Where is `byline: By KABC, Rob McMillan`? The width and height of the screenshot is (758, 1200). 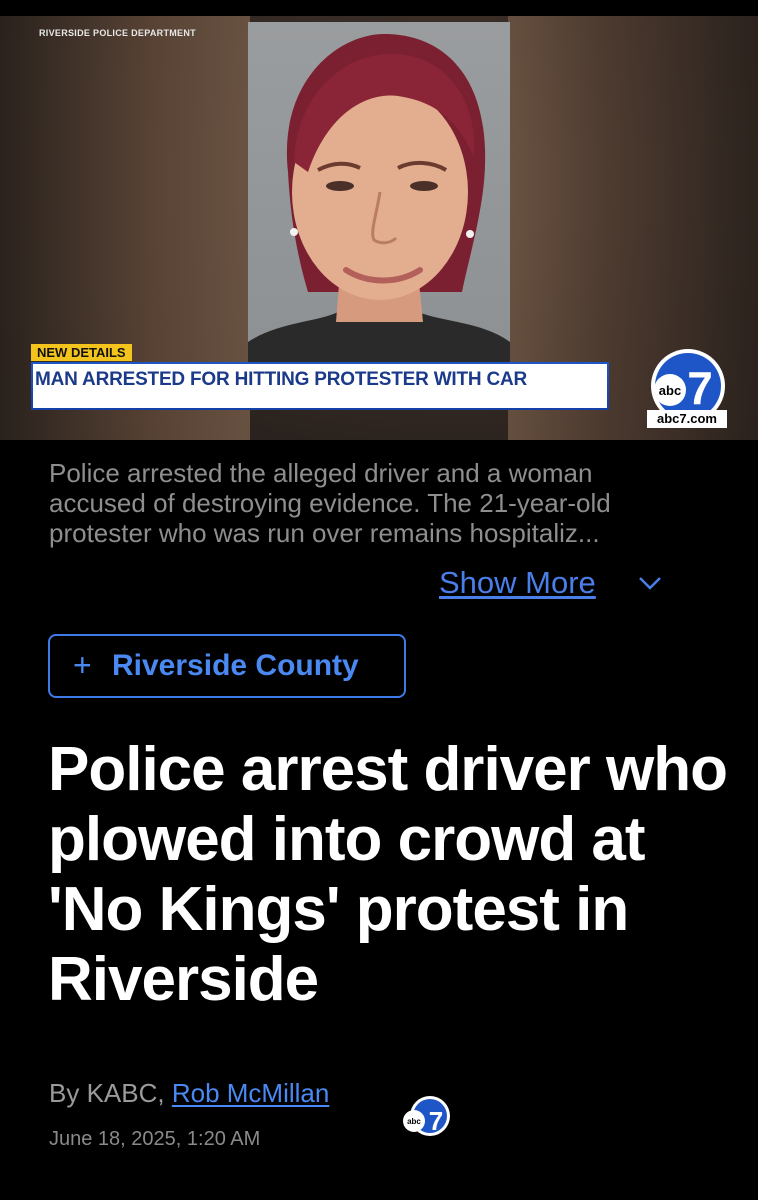 byline: By KABC, Rob McMillan is located at coordinates (189, 1093).